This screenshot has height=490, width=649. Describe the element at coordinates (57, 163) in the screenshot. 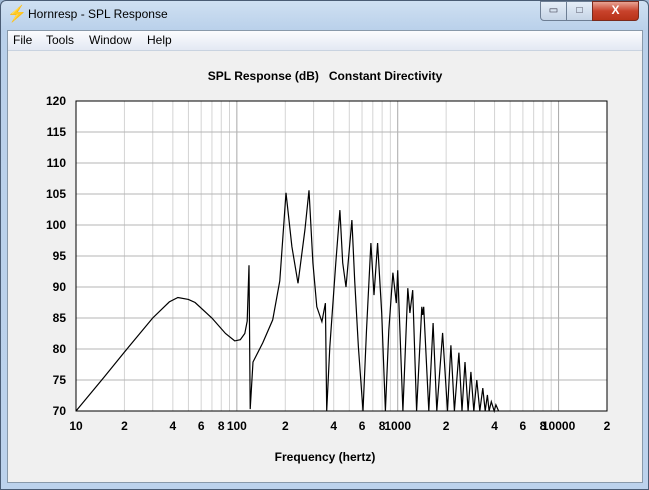

I see `y-tick-label: 110` at that location.